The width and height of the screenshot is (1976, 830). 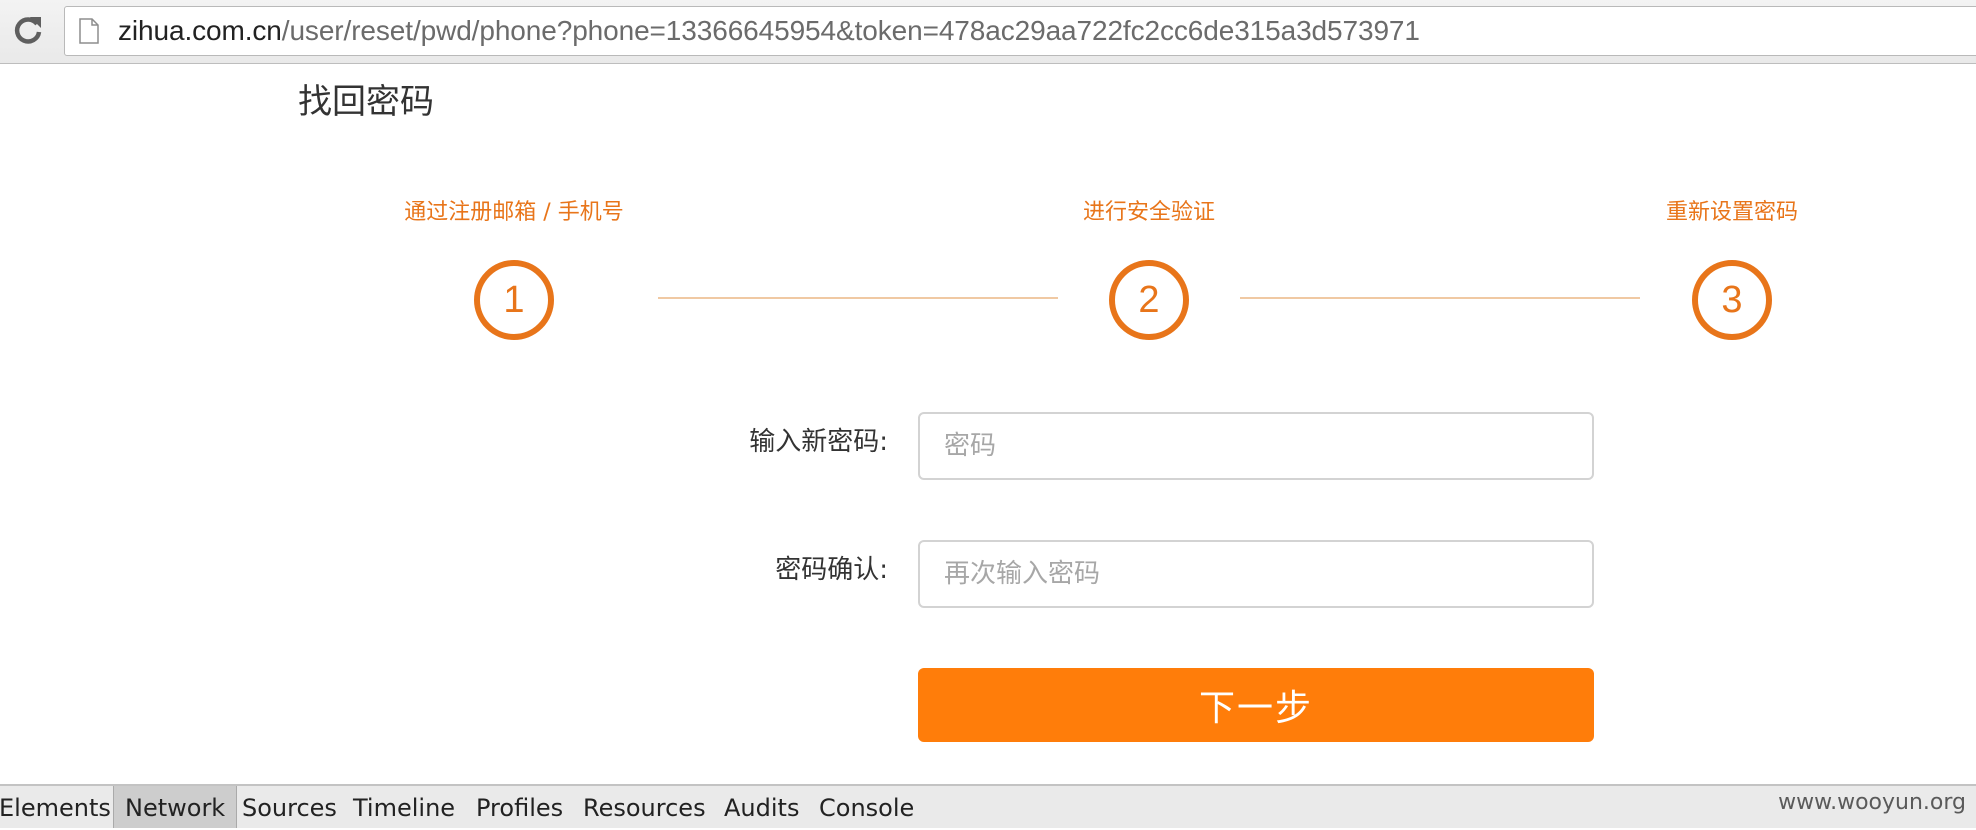 I want to click on step-3-circle: 3, so click(x=1732, y=300).